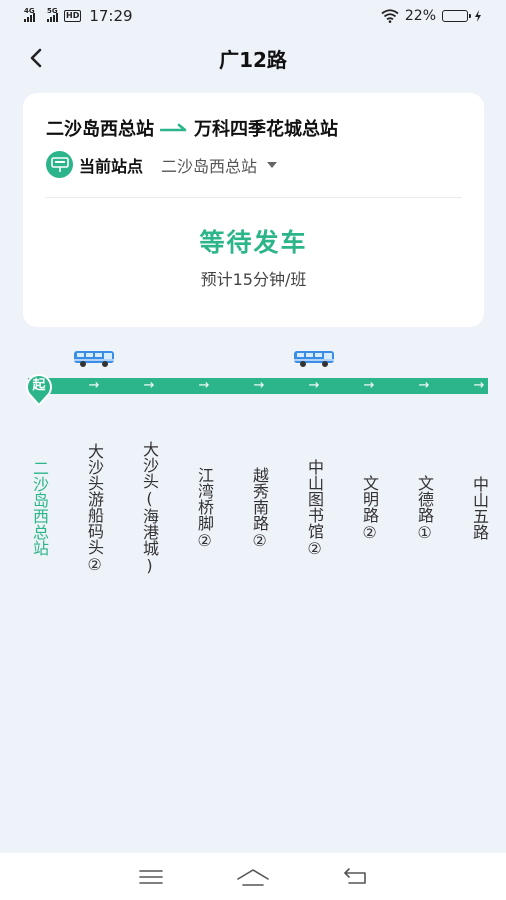 This screenshot has height=900, width=506. I want to click on menu-icon, so click(151, 876).